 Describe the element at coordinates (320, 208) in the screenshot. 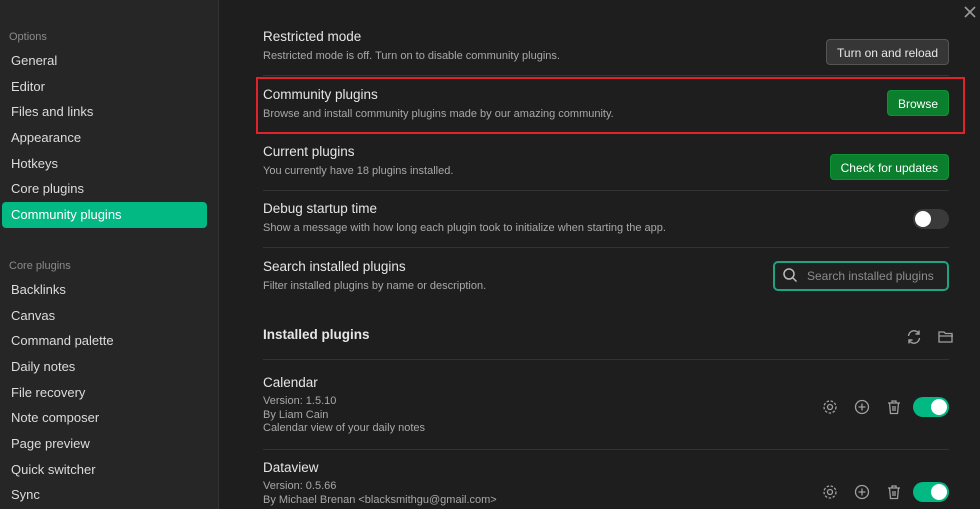

I see `setting-name: Debug startup time` at that location.